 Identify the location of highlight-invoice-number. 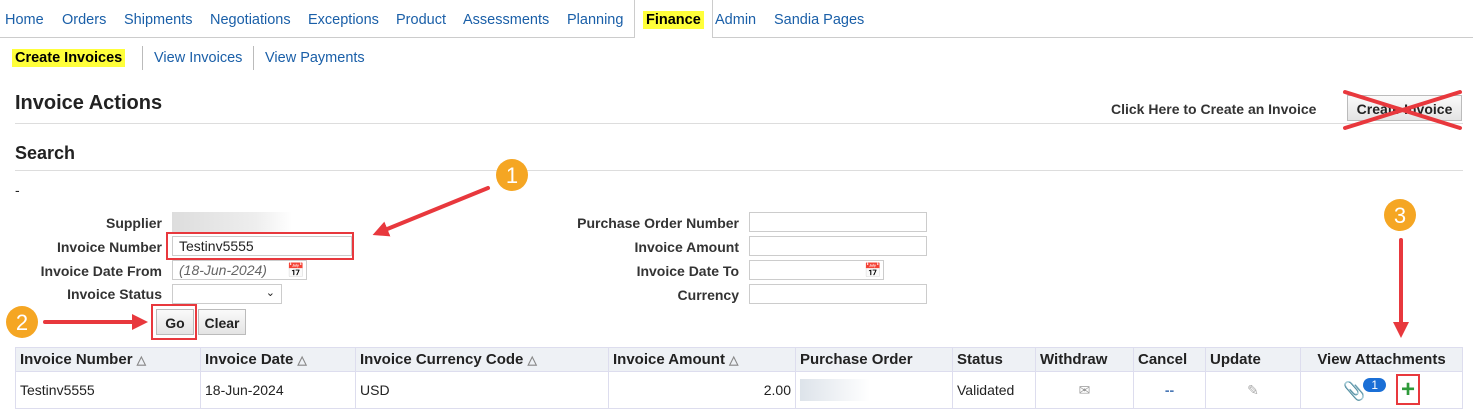
(260, 246).